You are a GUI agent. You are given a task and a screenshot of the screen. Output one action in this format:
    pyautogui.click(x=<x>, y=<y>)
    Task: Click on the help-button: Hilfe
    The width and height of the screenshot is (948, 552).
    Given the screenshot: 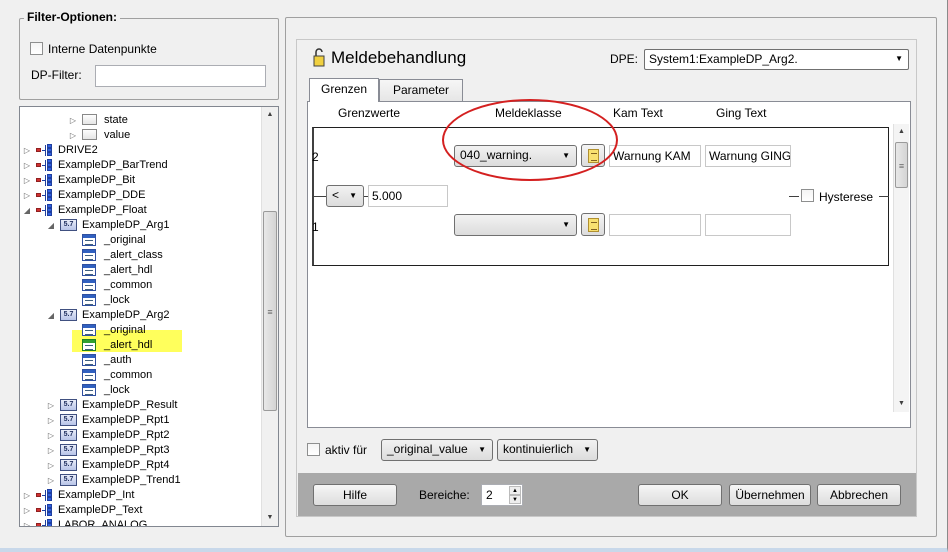 What is the action you would take?
    pyautogui.click(x=355, y=495)
    